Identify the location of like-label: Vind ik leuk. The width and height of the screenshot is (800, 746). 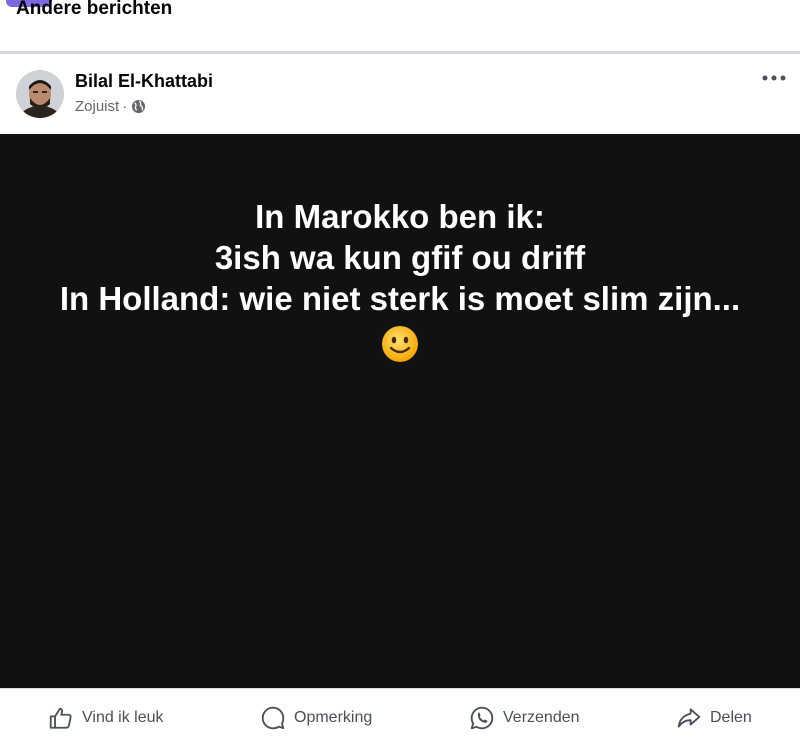
(123, 717).